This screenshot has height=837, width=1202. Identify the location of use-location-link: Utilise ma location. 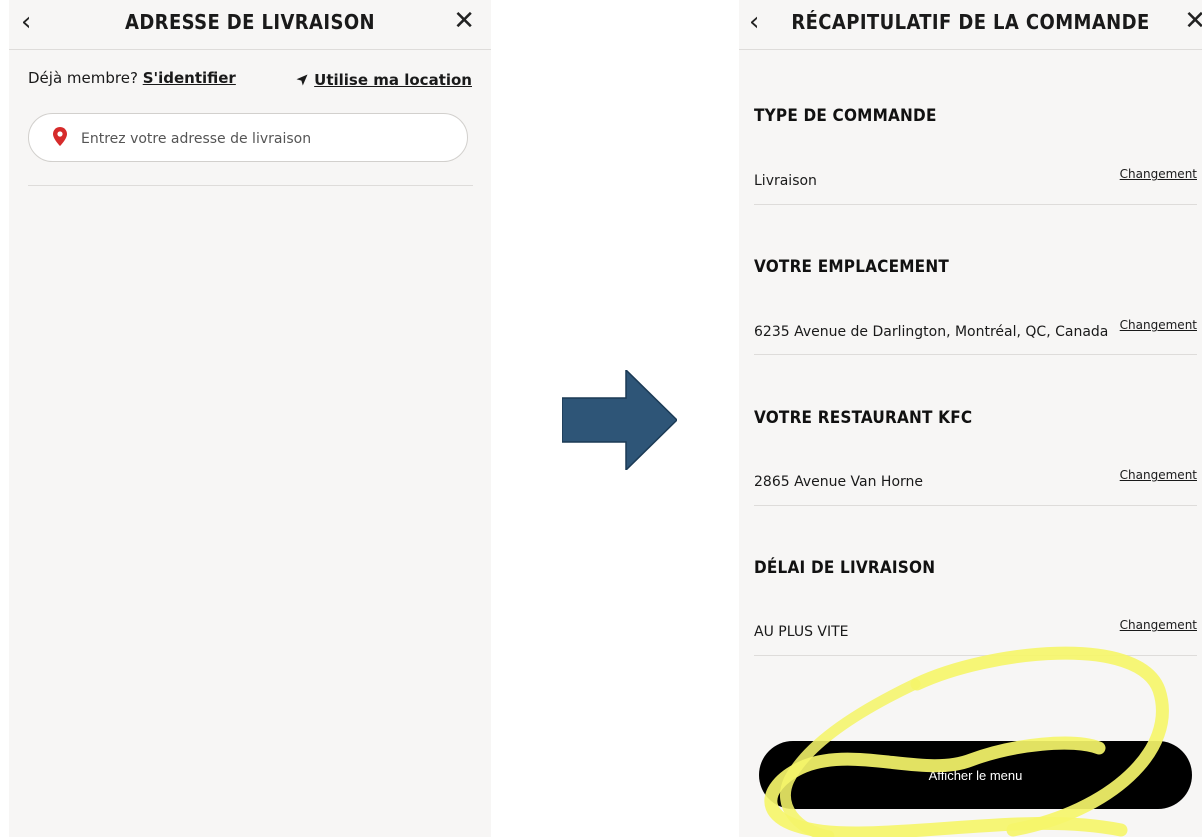
(384, 80).